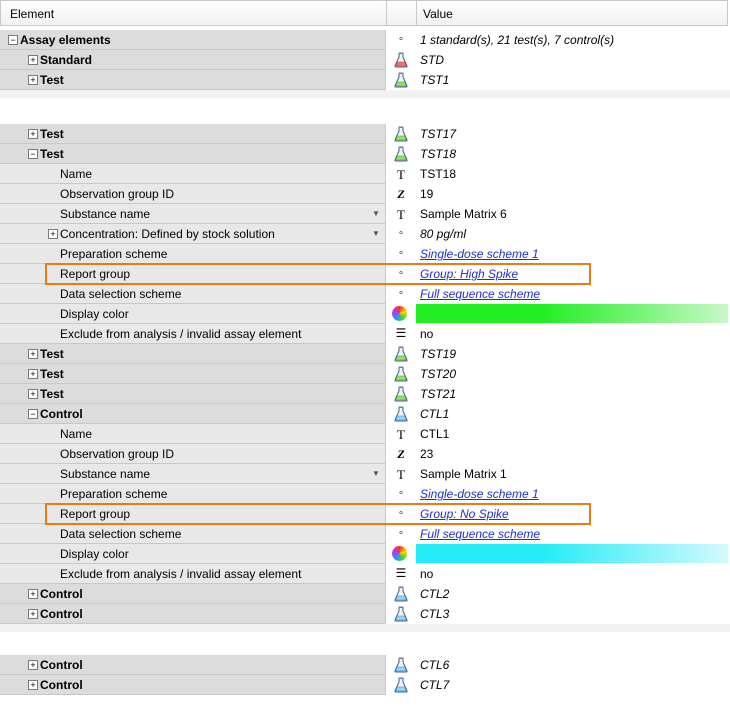 Image resolution: width=730 pixels, height=707 pixels. I want to click on property-row: Report group ∘ Group: High Spike, so click(365, 274).